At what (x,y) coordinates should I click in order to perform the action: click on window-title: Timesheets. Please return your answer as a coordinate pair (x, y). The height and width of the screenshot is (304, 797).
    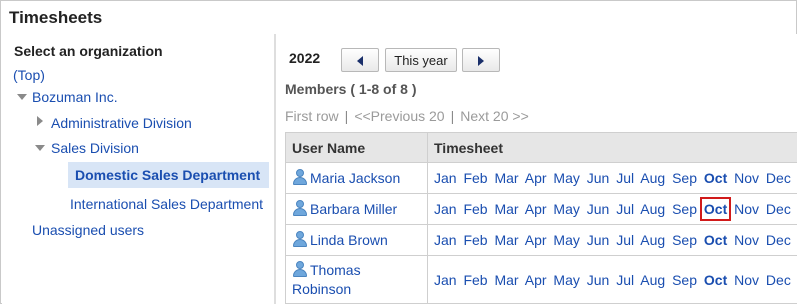
    Looking at the image, I should click on (56, 17).